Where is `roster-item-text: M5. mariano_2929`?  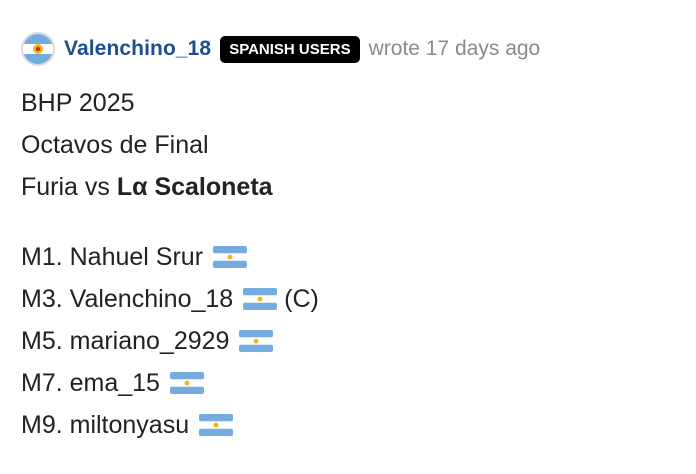 roster-item-text: M5. mariano_2929 is located at coordinates (125, 341).